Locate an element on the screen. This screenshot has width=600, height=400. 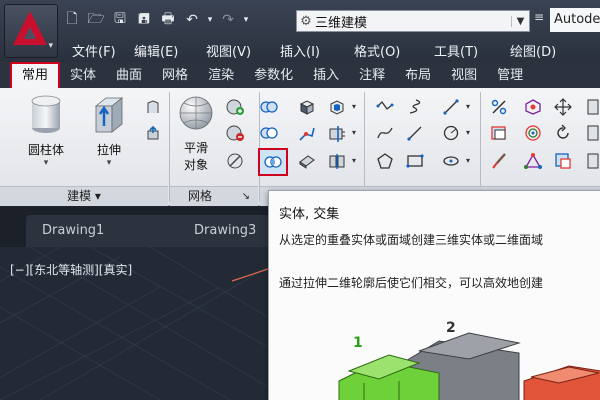
match-properties-button is located at coordinates (499, 161).